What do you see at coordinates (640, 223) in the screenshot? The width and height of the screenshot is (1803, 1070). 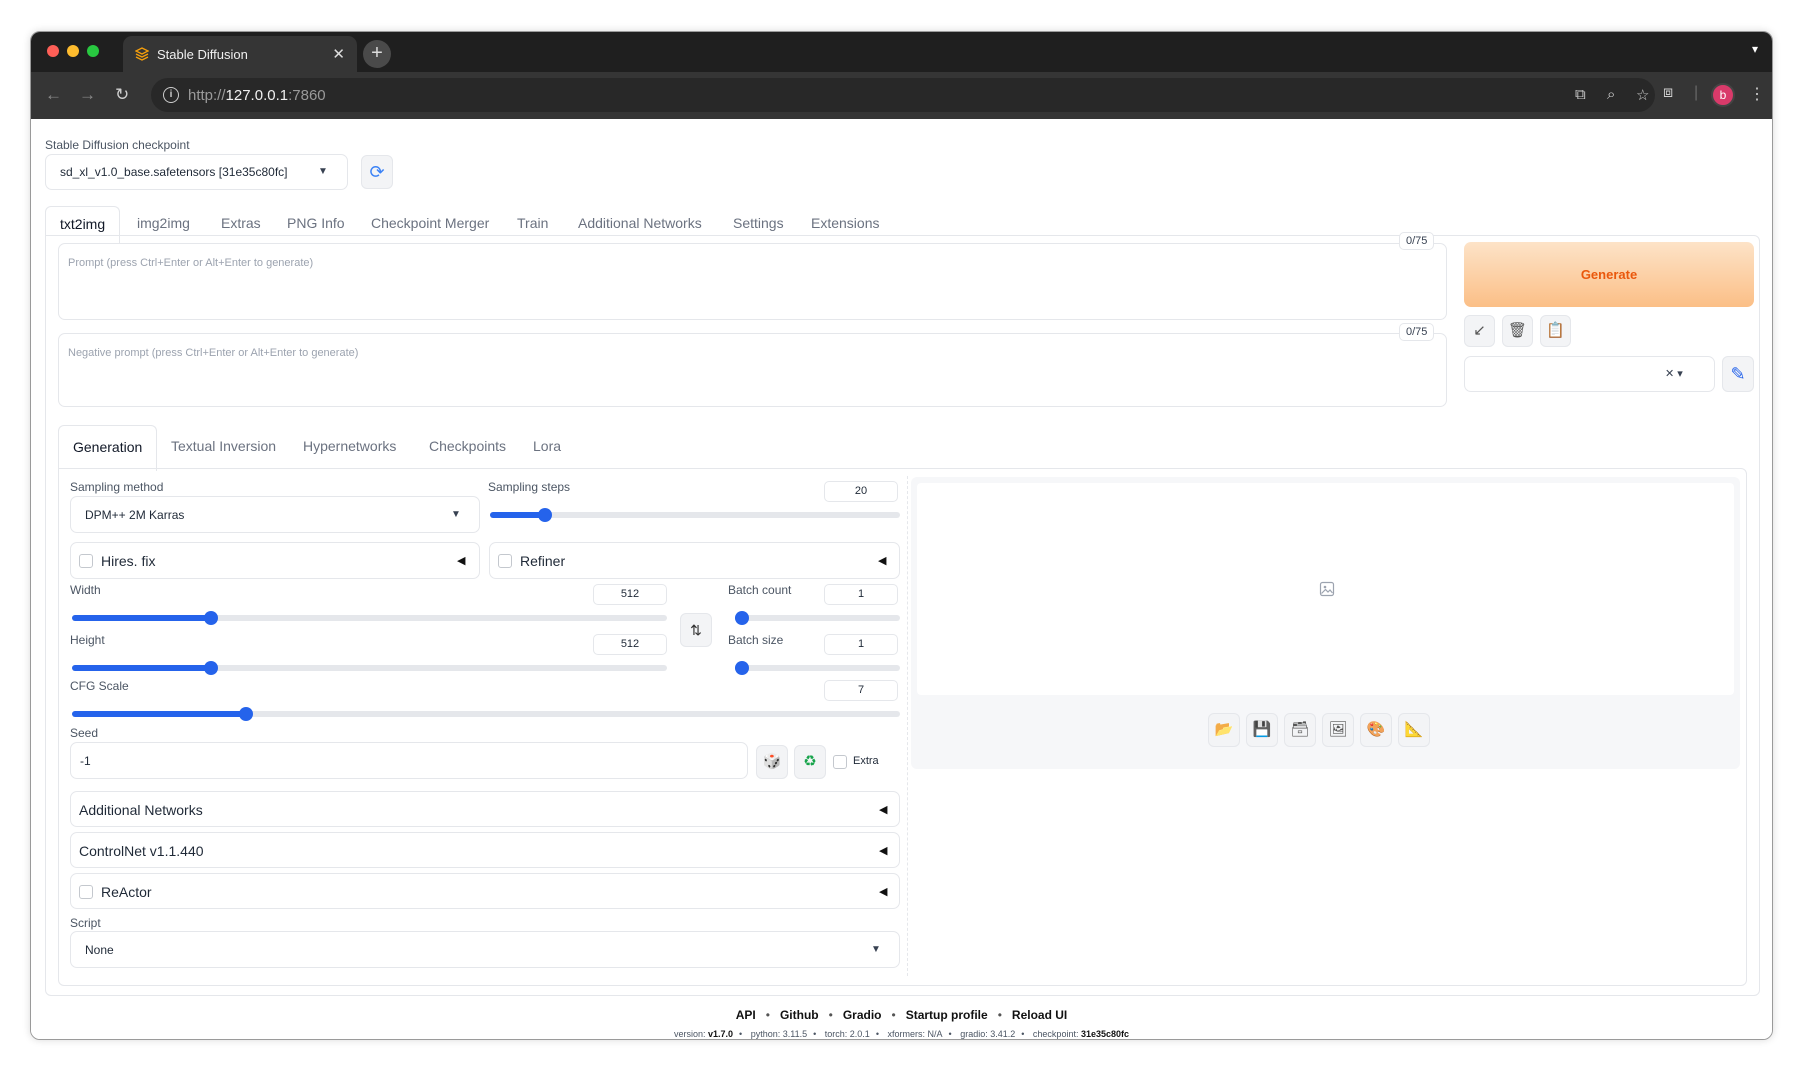 I see `tab-additional-networks: Additional Networks` at bounding box center [640, 223].